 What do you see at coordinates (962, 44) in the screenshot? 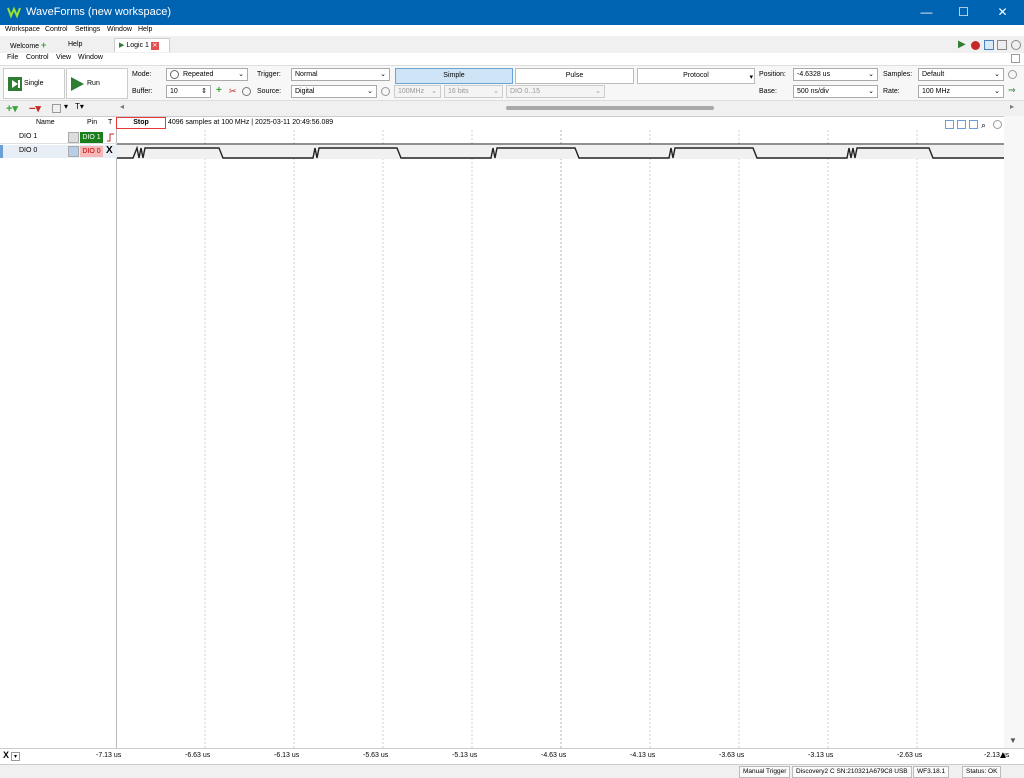
I see `run-all-icon: ▶` at bounding box center [962, 44].